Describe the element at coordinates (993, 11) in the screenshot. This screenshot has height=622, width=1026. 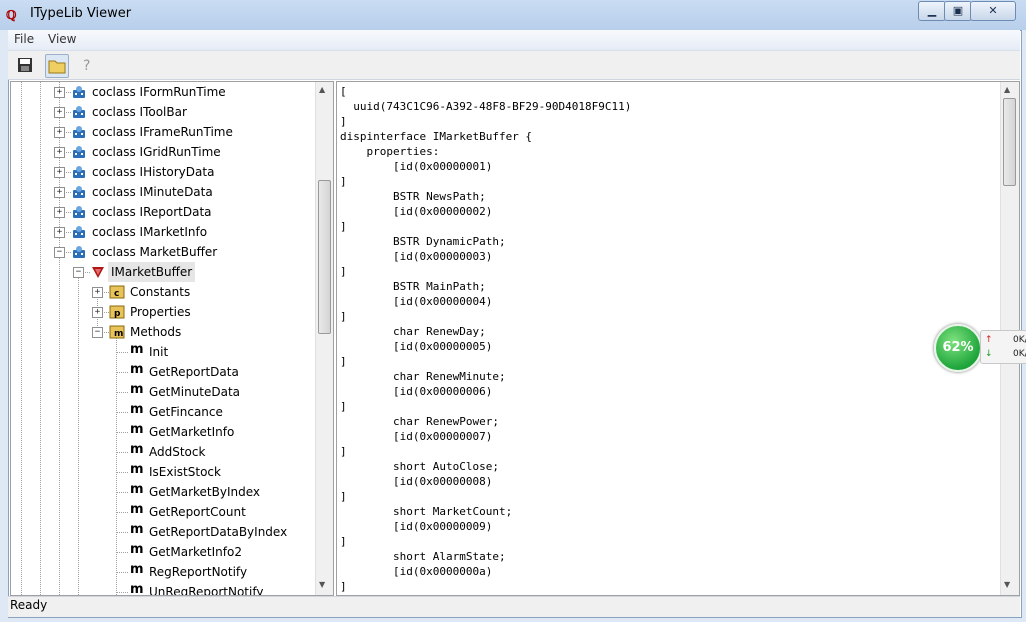
I see `close-button: ✕` at that location.